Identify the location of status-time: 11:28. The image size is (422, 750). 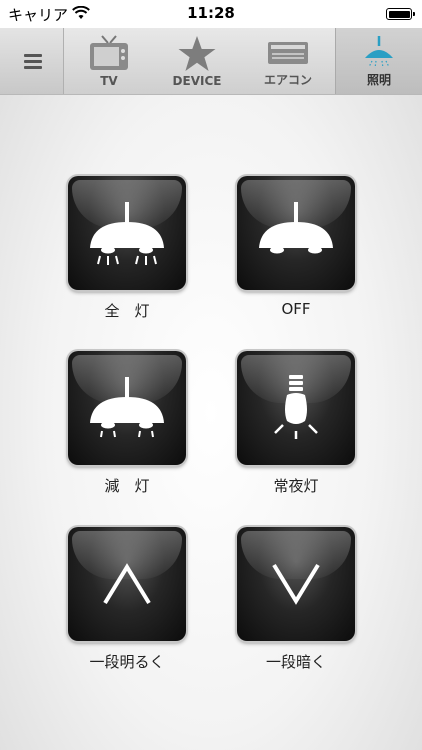
(211, 13).